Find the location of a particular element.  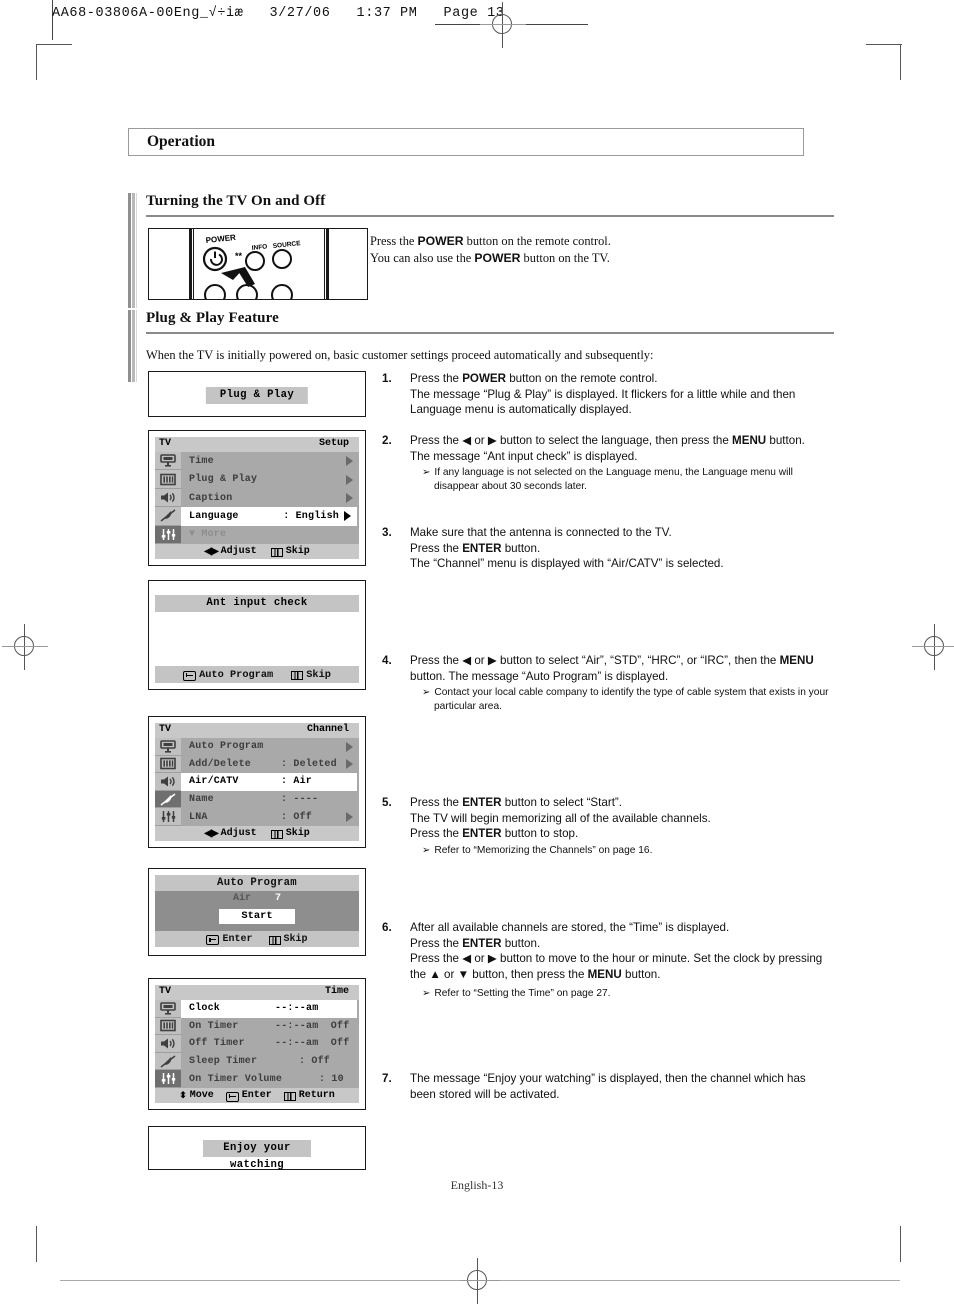

menu-row-label: LNA is located at coordinates (198, 817).